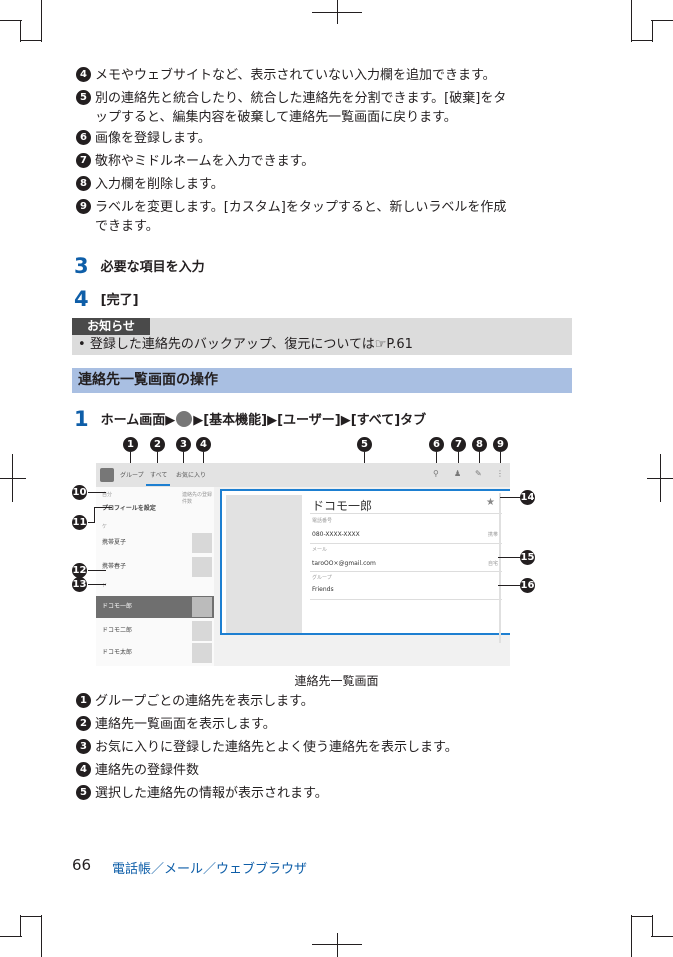 The image size is (673, 957). What do you see at coordinates (81, 419) in the screenshot?
I see `step-number: 1` at bounding box center [81, 419].